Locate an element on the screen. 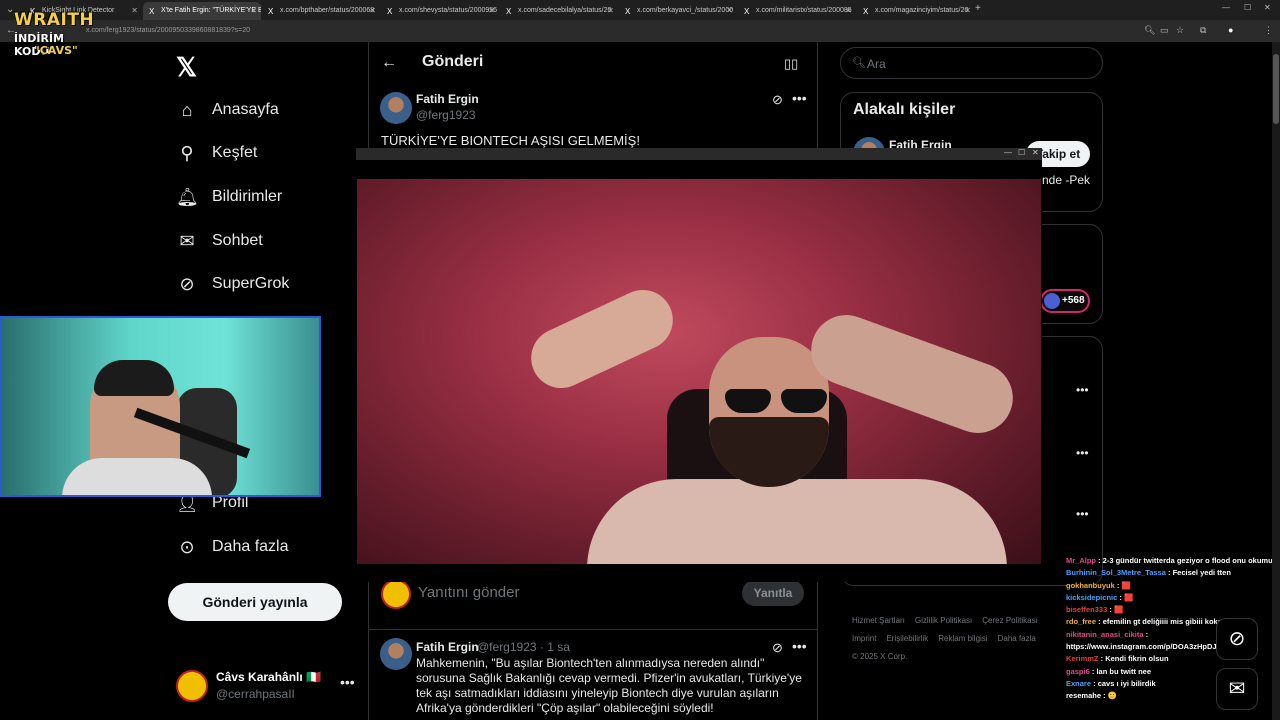 This screenshot has height=720, width=1280. browser-tab: Xx.com/magazinciyim/status/20 ✕ is located at coordinates (916, 11).